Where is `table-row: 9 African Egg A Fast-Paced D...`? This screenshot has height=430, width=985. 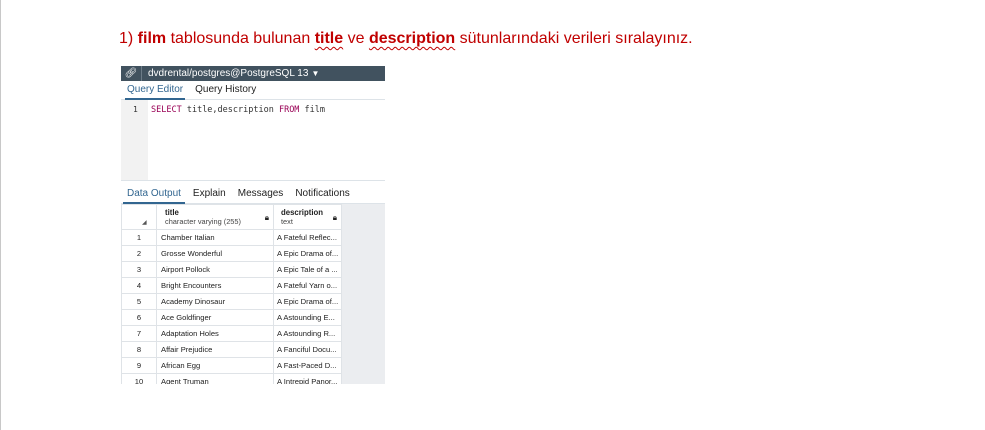
table-row: 9 African Egg A Fast-Paced D... is located at coordinates (231, 365).